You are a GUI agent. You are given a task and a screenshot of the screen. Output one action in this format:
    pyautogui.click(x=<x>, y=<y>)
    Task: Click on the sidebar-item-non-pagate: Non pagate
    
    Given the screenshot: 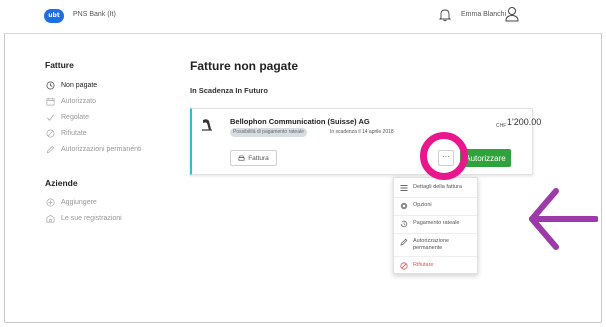 What is the action you would take?
    pyautogui.click(x=71, y=85)
    